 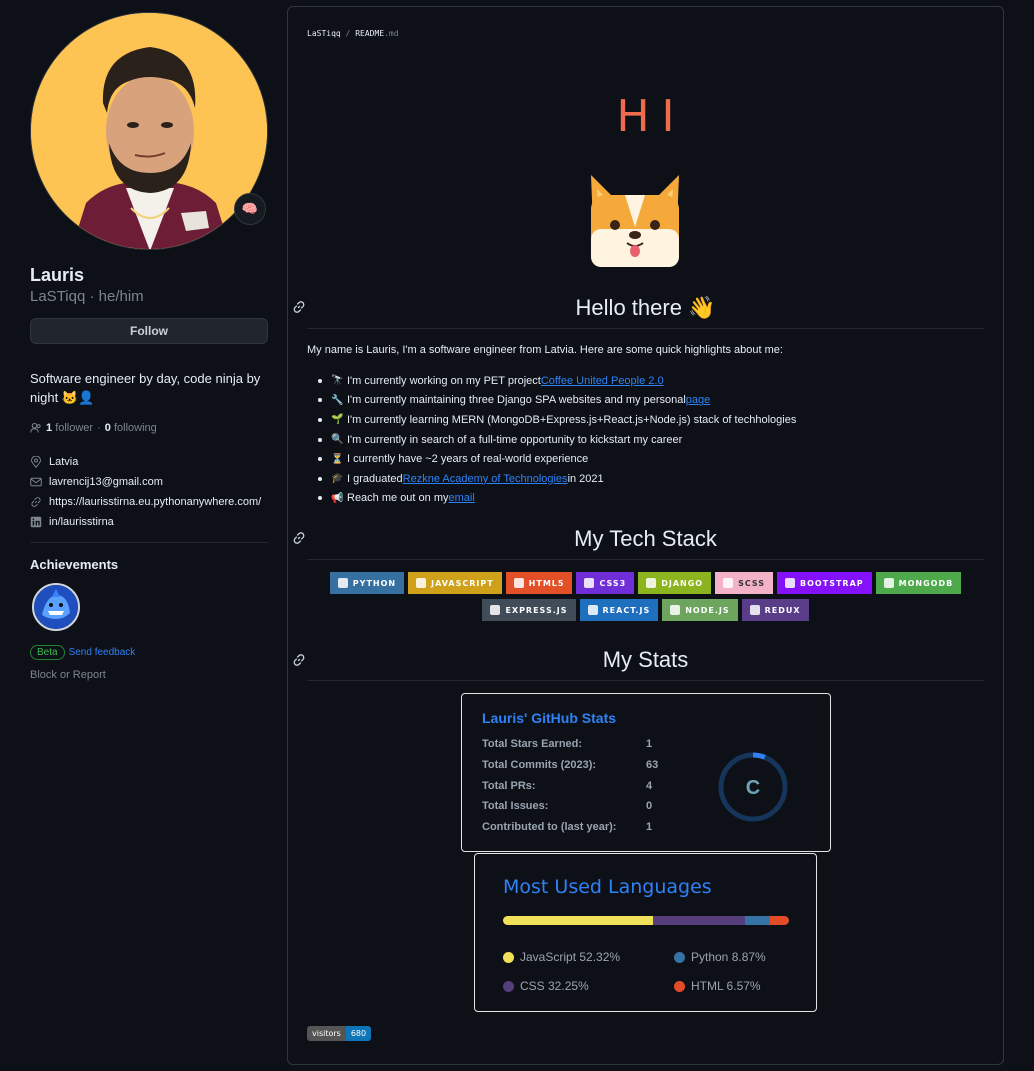 What do you see at coordinates (509, 786) in the screenshot?
I see `stat-label: Total PRs:` at bounding box center [509, 786].